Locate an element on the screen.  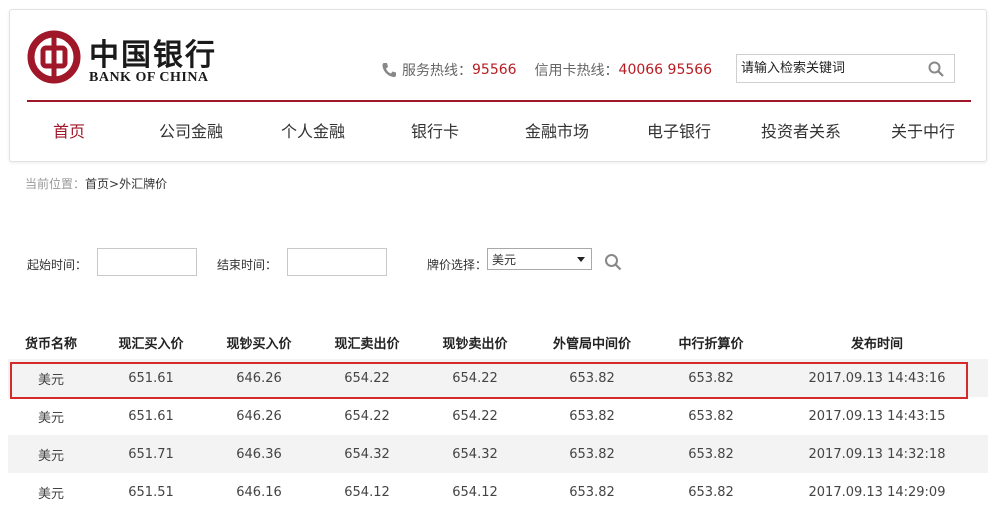
search-icon is located at coordinates (936, 69).